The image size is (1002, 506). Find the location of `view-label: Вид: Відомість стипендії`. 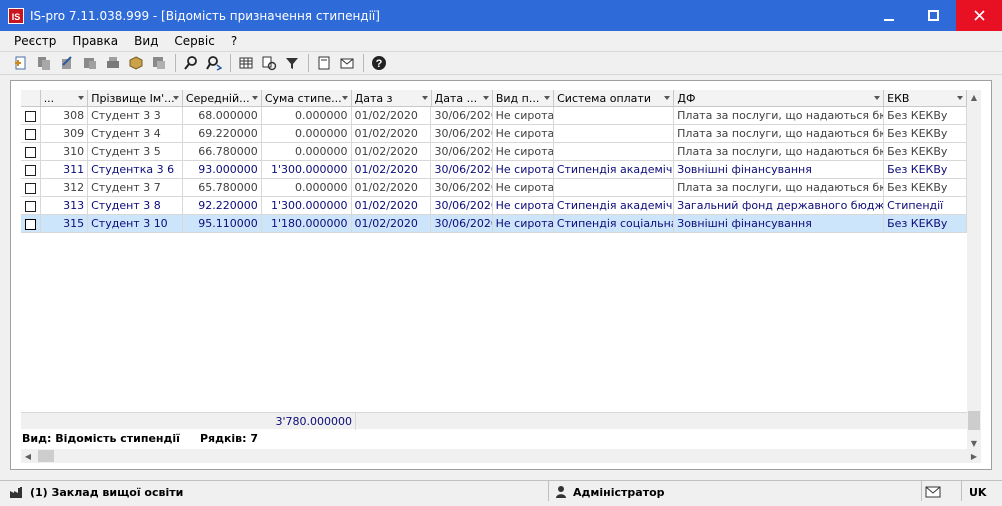

view-label: Вид: Відомість стипендії is located at coordinates (101, 438).